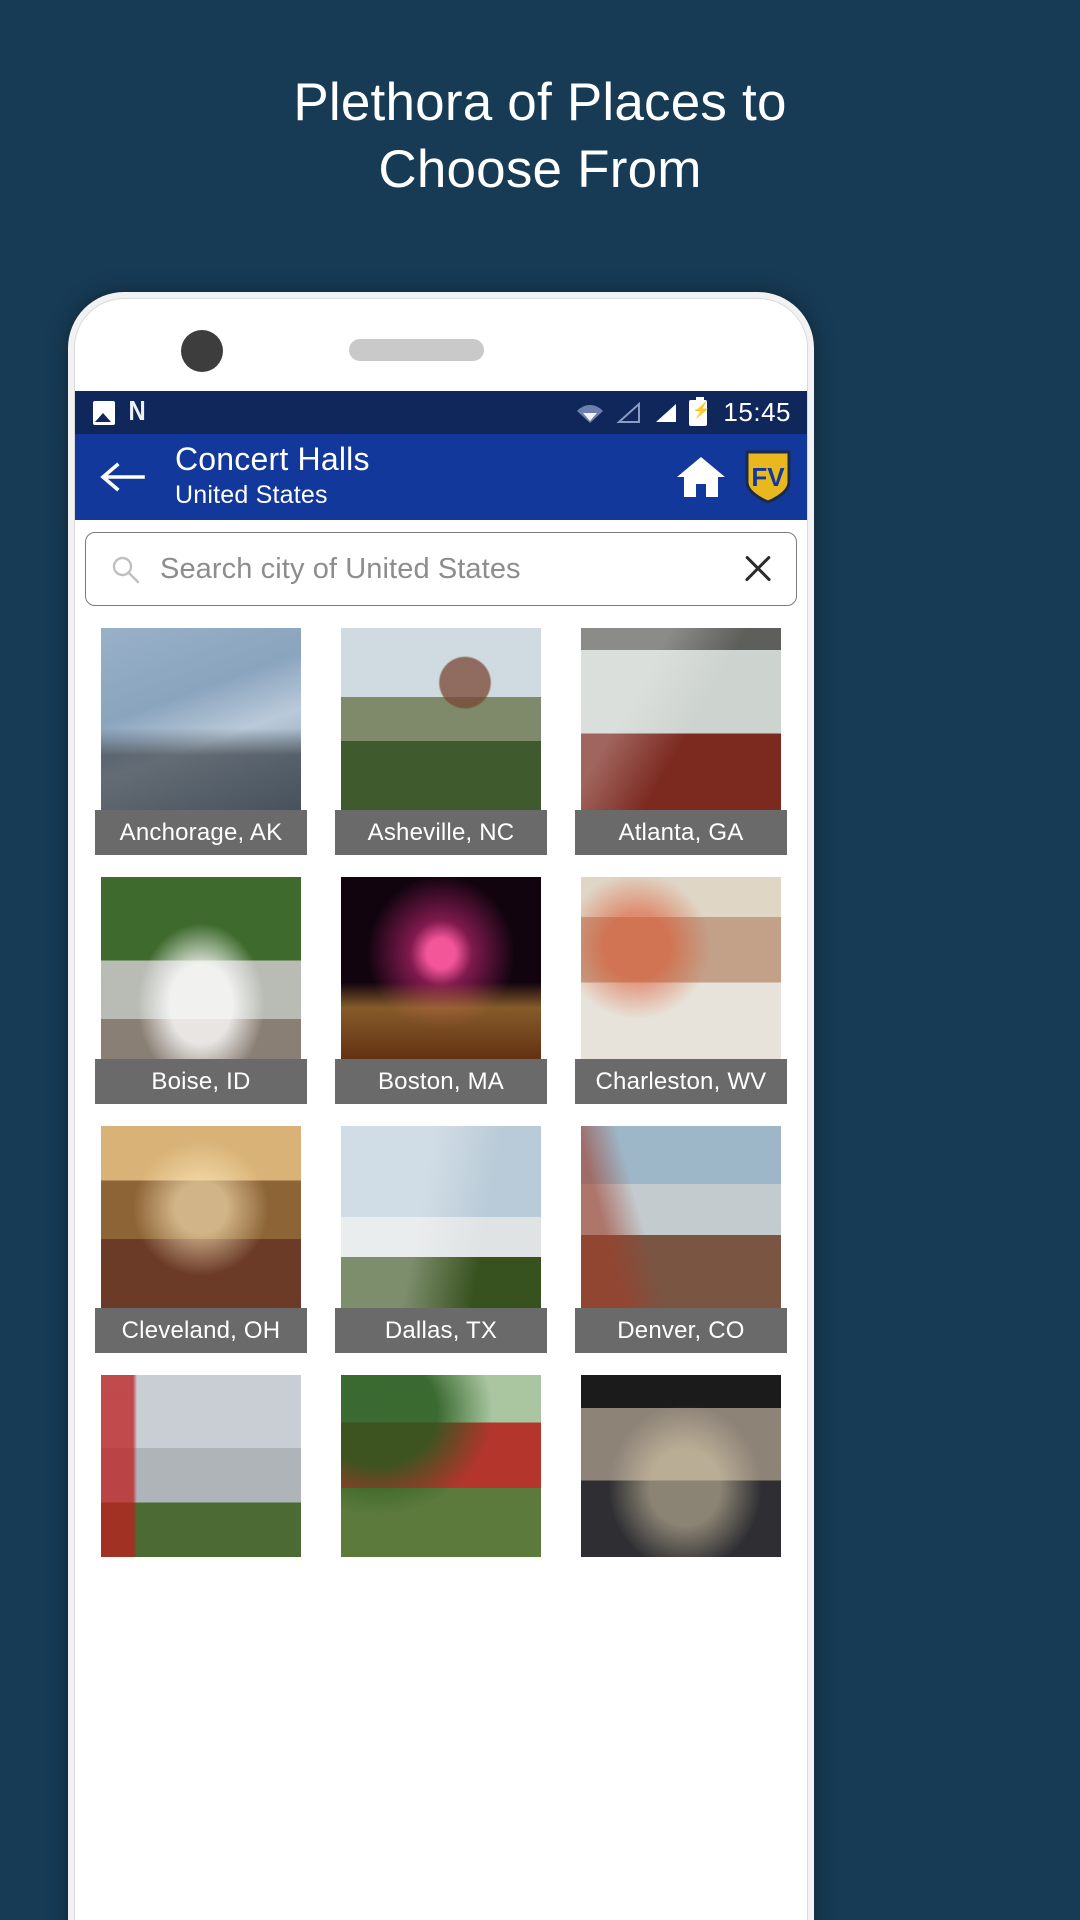 Image resolution: width=1080 pixels, height=1920 pixels. Describe the element at coordinates (416, 350) in the screenshot. I see `earpiece-speaker` at that location.